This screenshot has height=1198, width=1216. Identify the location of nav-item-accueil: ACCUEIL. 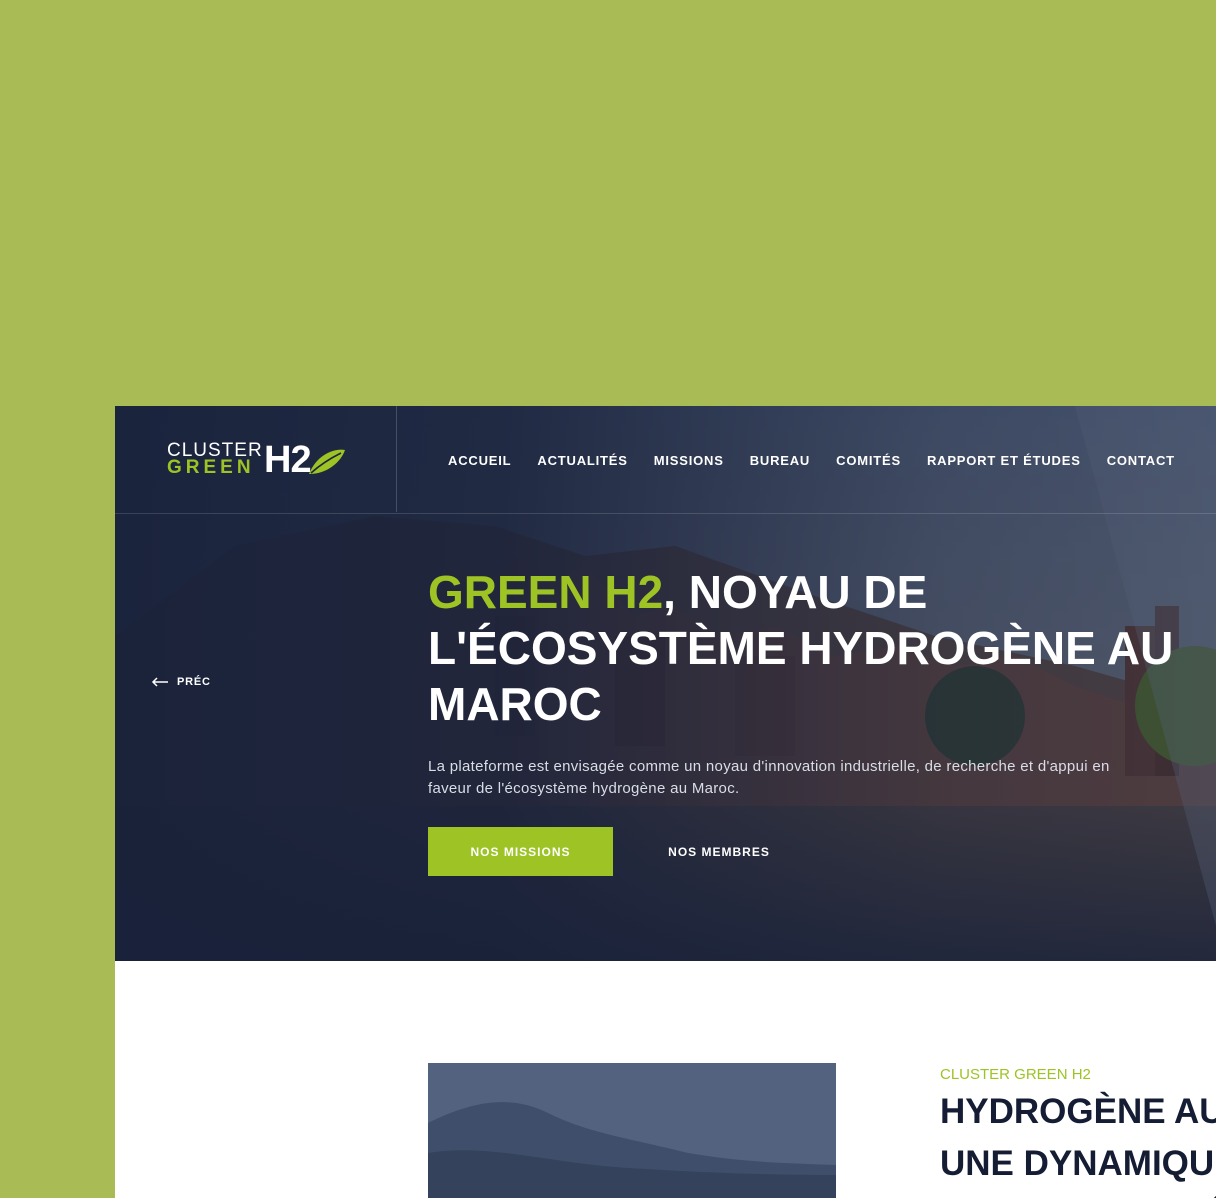
(479, 460).